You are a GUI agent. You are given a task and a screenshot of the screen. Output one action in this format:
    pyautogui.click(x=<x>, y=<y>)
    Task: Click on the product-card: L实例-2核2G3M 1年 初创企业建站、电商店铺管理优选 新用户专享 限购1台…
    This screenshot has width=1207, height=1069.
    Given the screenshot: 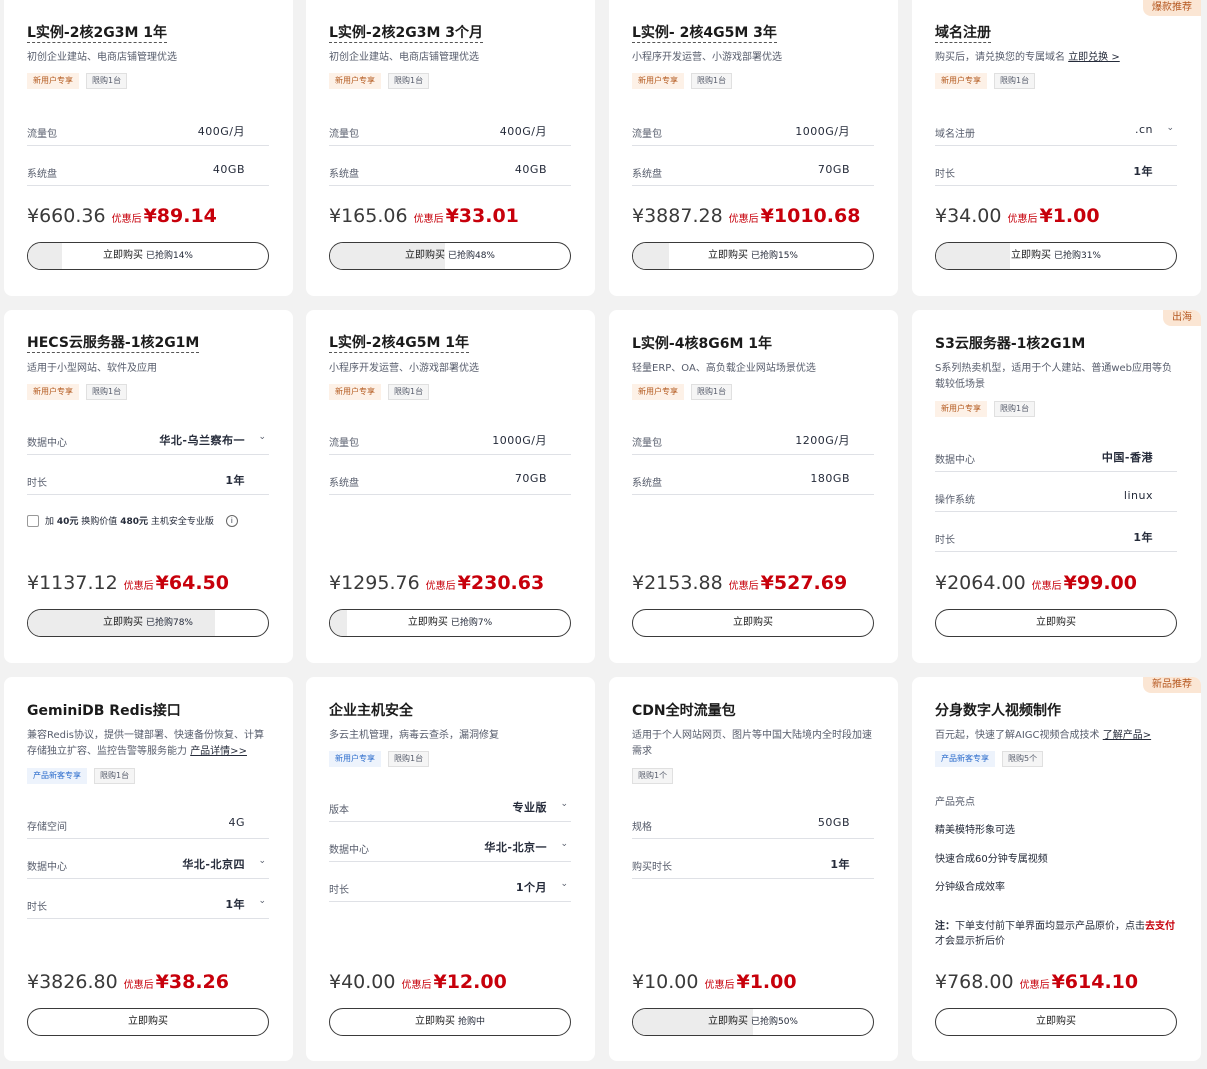 What is the action you would take?
    pyautogui.click(x=148, y=148)
    